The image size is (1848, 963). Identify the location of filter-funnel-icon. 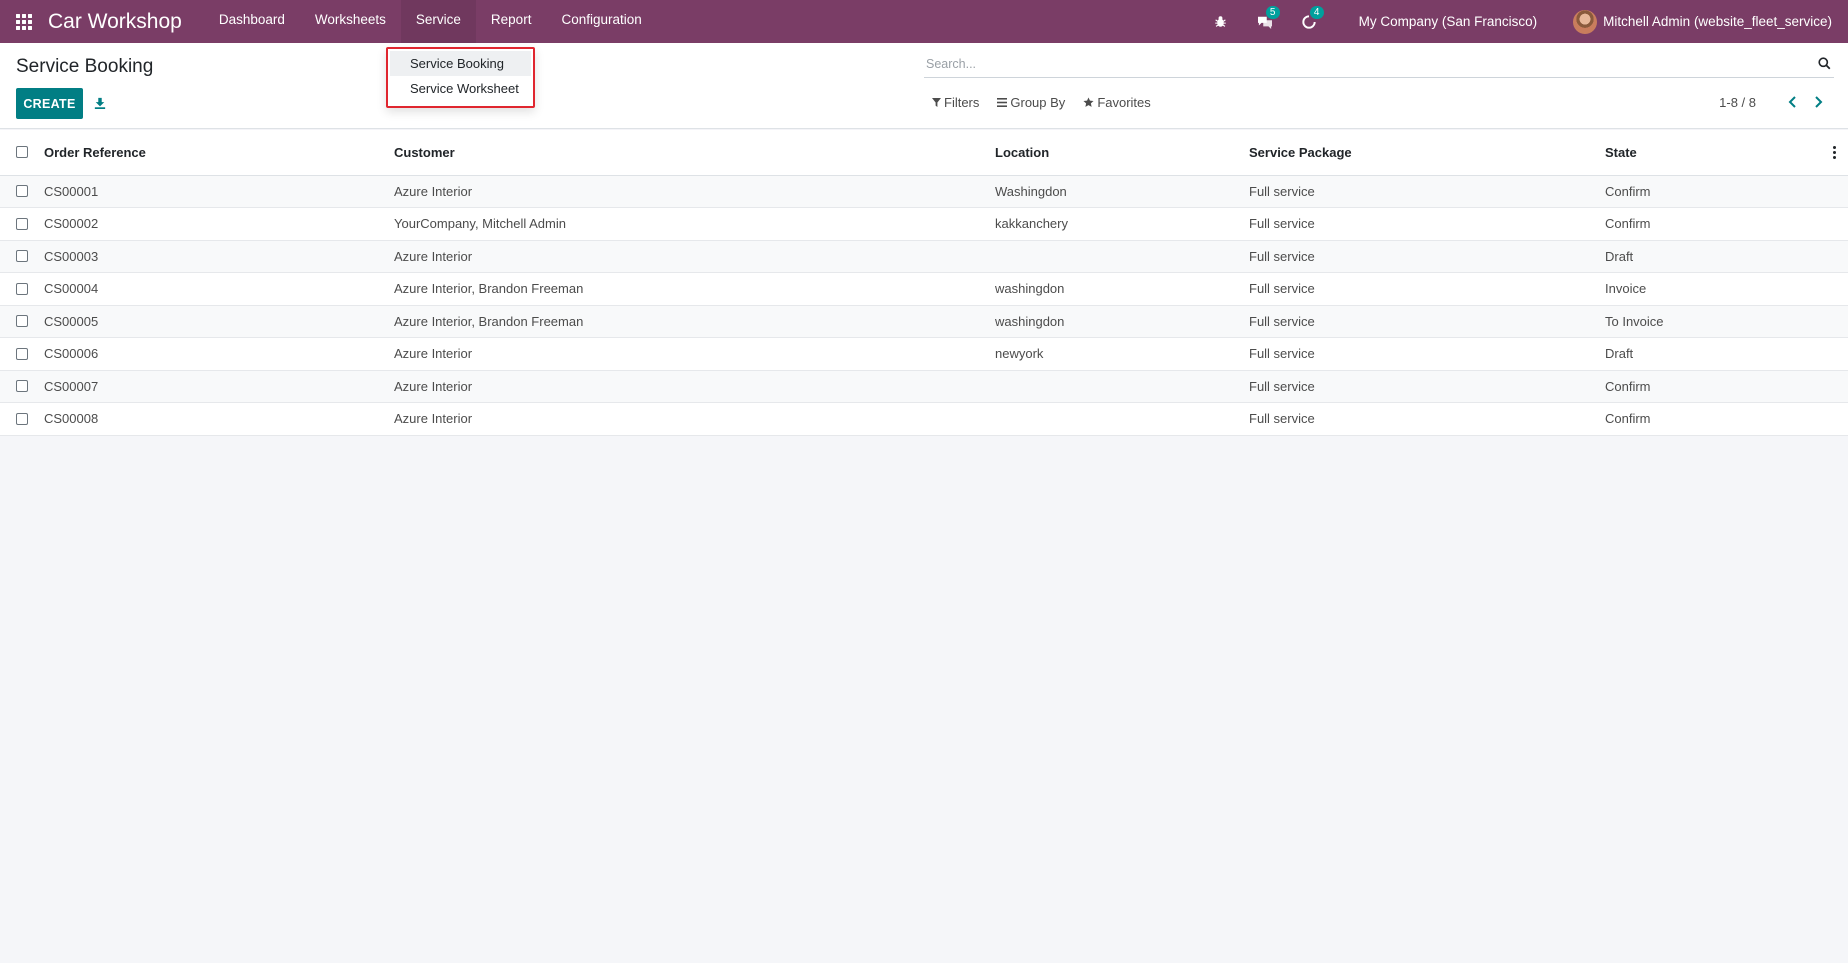
(936, 102).